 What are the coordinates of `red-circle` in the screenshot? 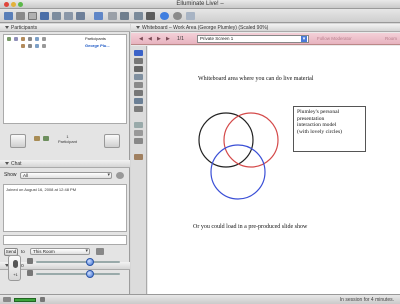 It's located at (251, 140).